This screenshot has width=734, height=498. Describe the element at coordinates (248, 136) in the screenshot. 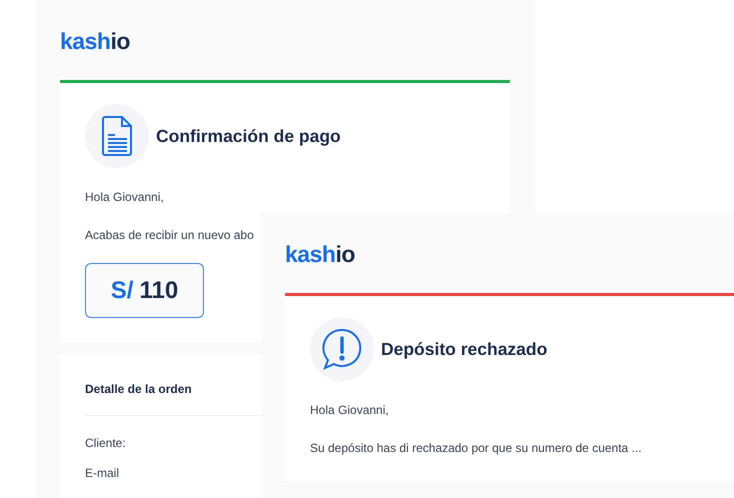

I see `email-title: Confirmación de pago` at that location.